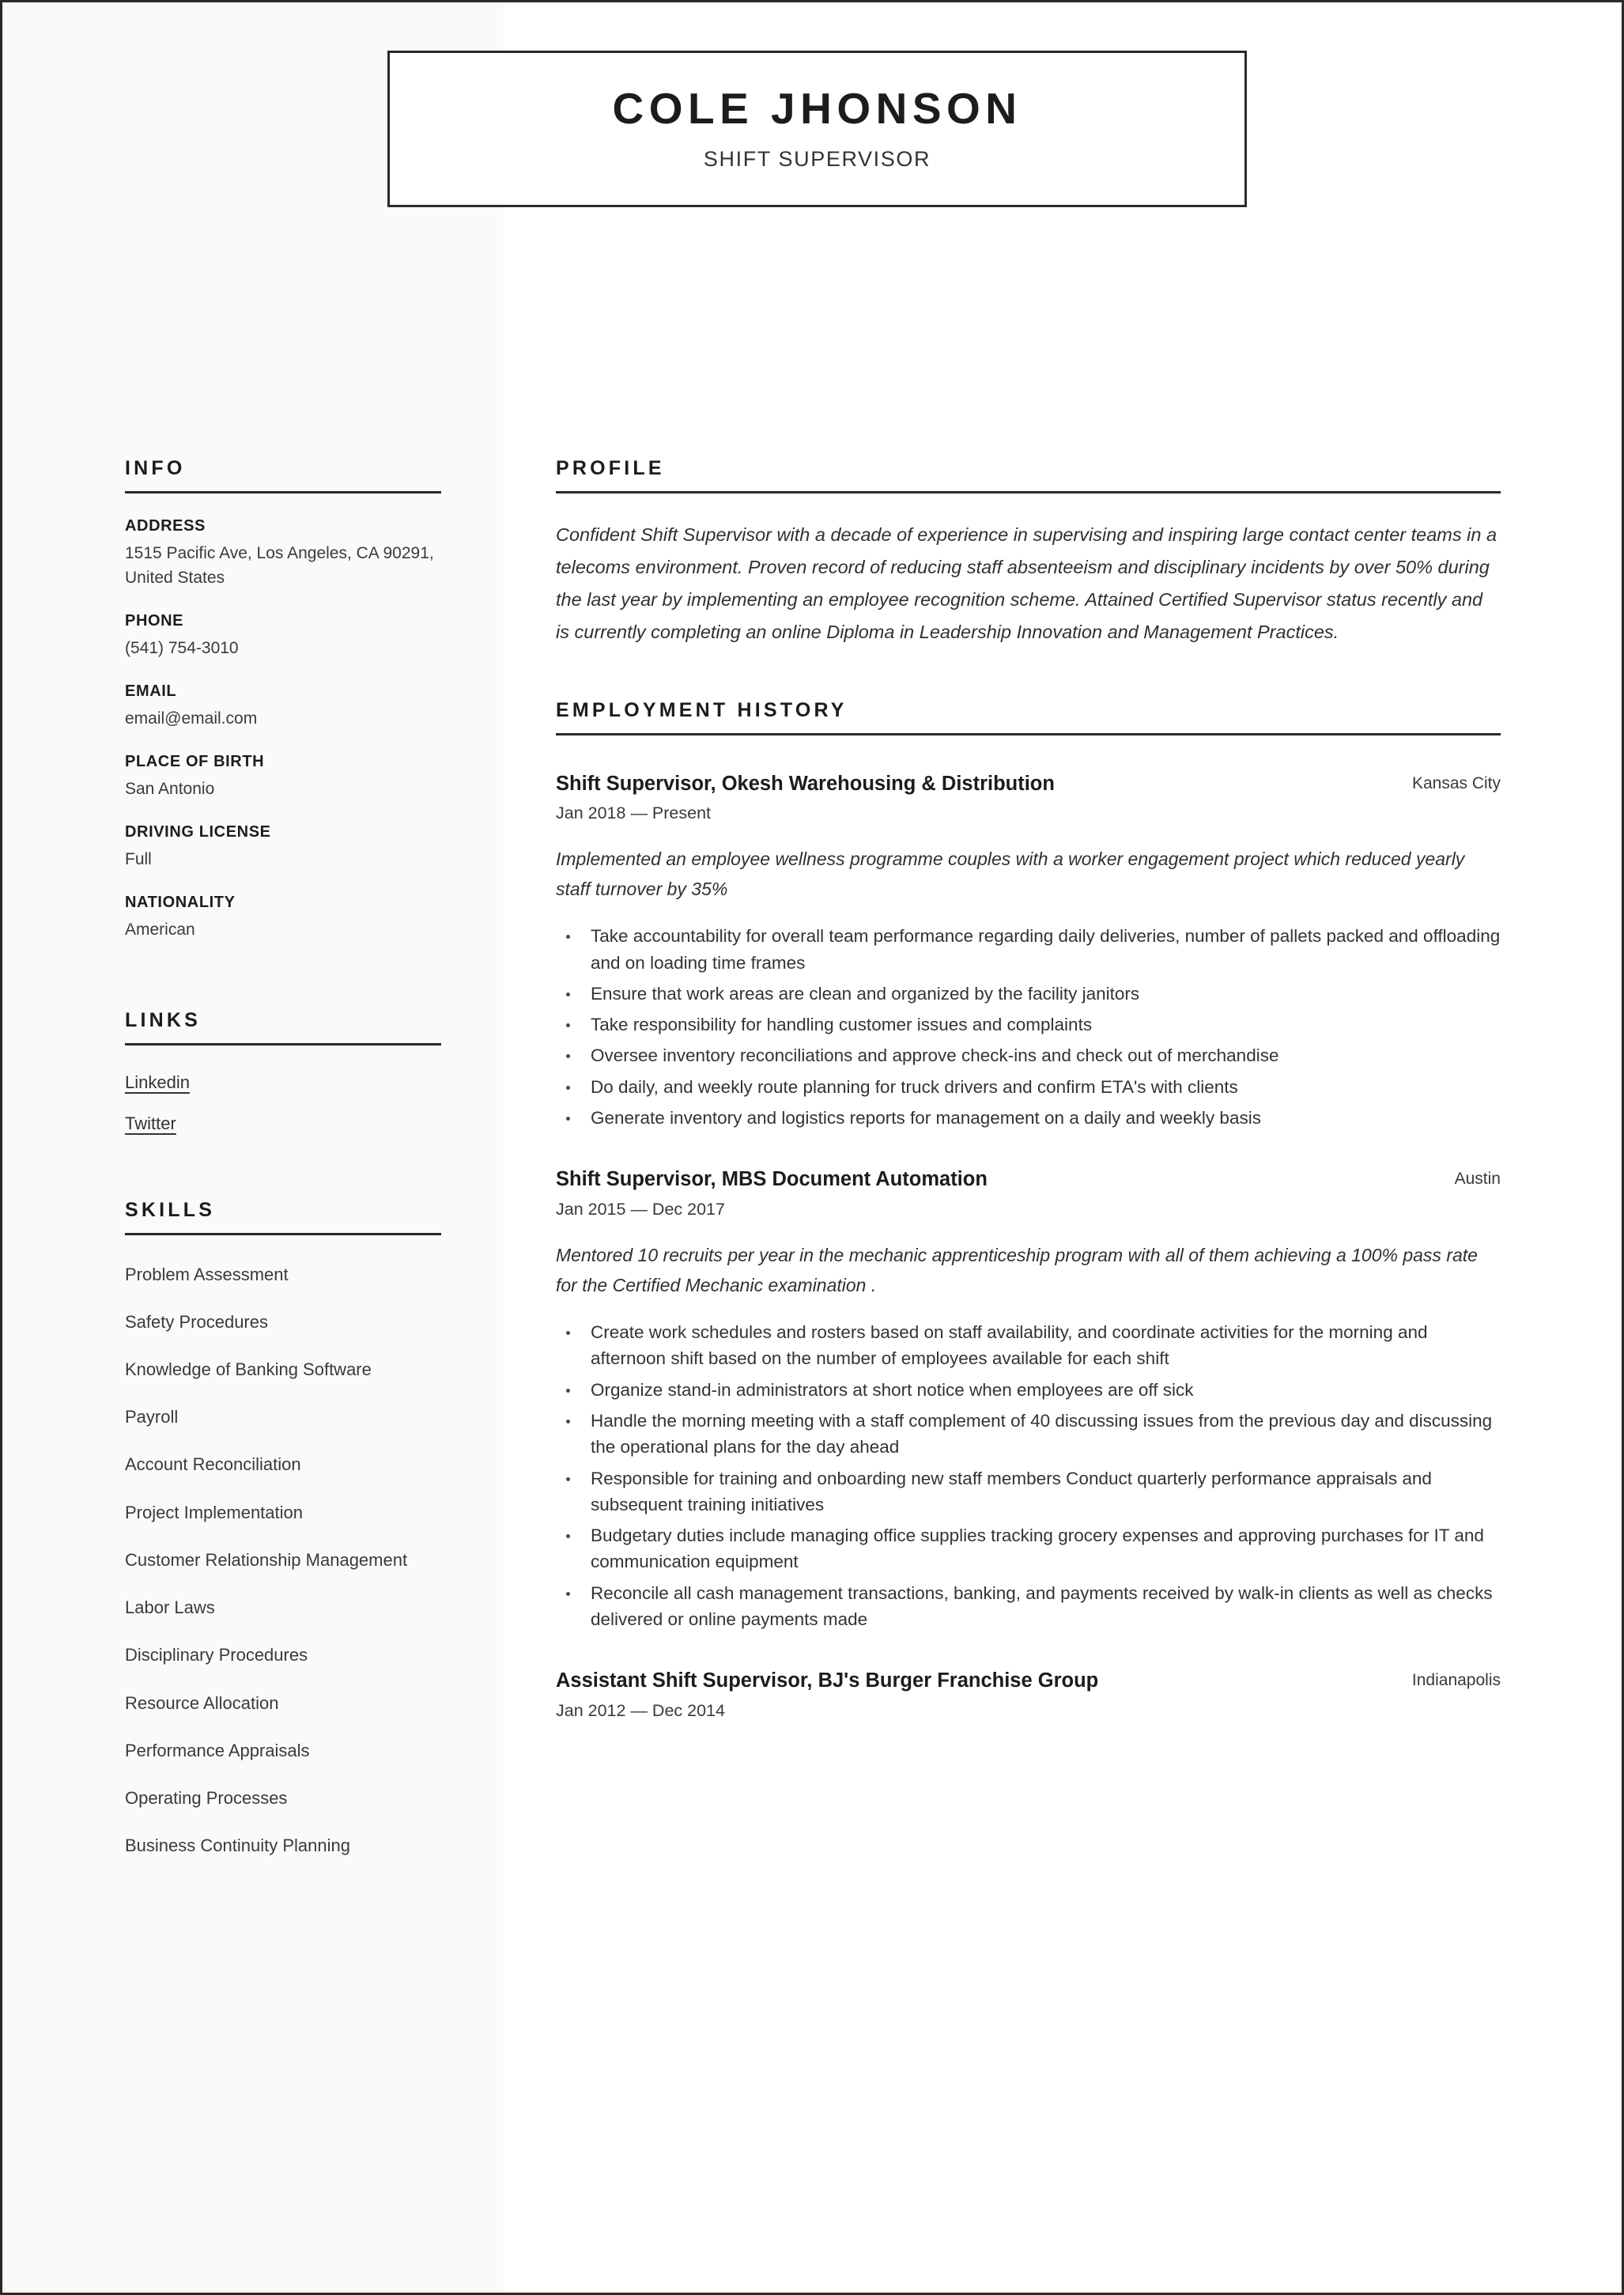  What do you see at coordinates (1478, 1179) in the screenshot?
I see `job-location: Austin` at bounding box center [1478, 1179].